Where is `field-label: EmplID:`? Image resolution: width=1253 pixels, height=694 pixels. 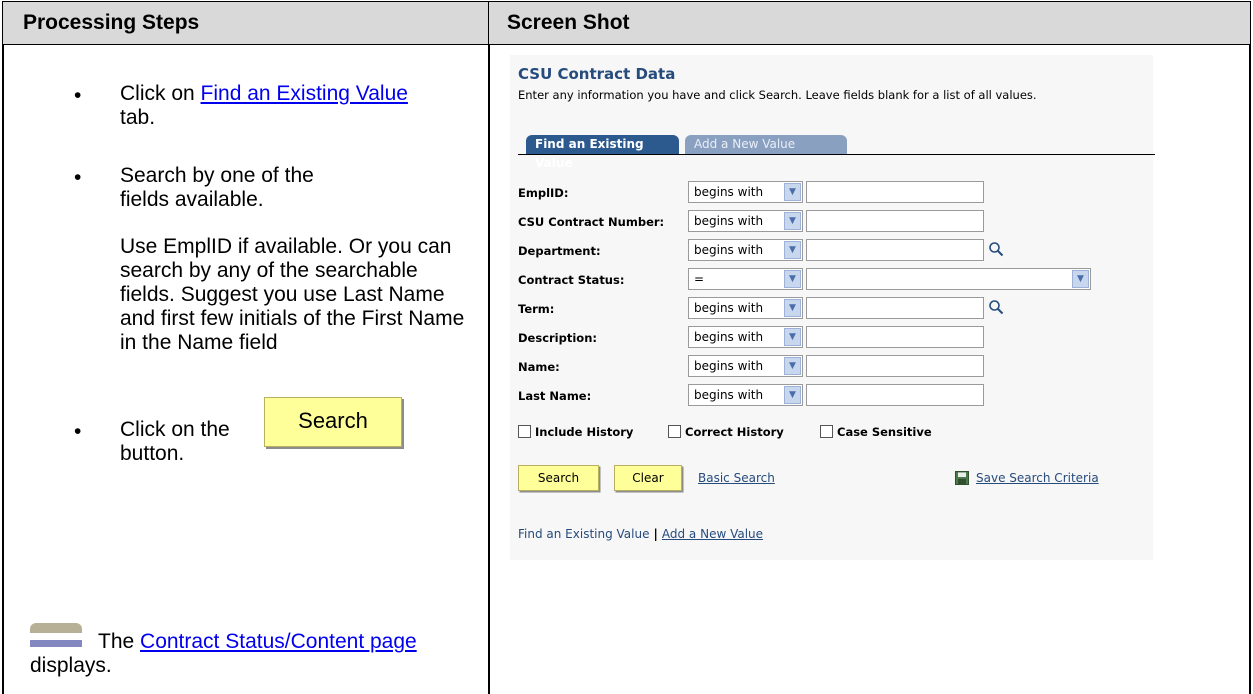
field-label: EmplID: is located at coordinates (543, 193).